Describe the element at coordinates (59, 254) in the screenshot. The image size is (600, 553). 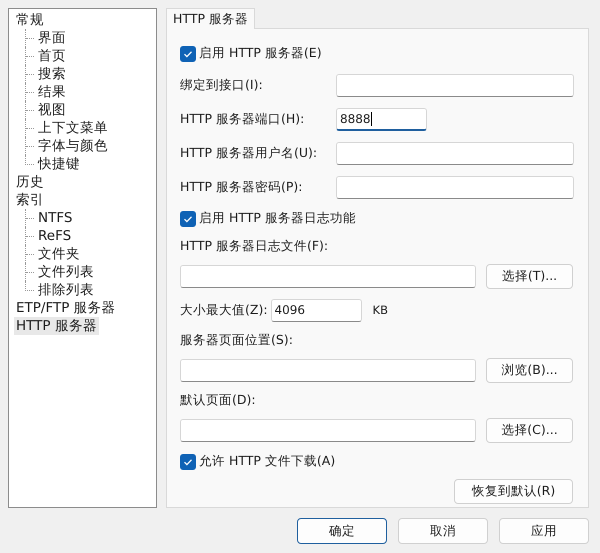
I see `tree-item: 文件夹` at that location.